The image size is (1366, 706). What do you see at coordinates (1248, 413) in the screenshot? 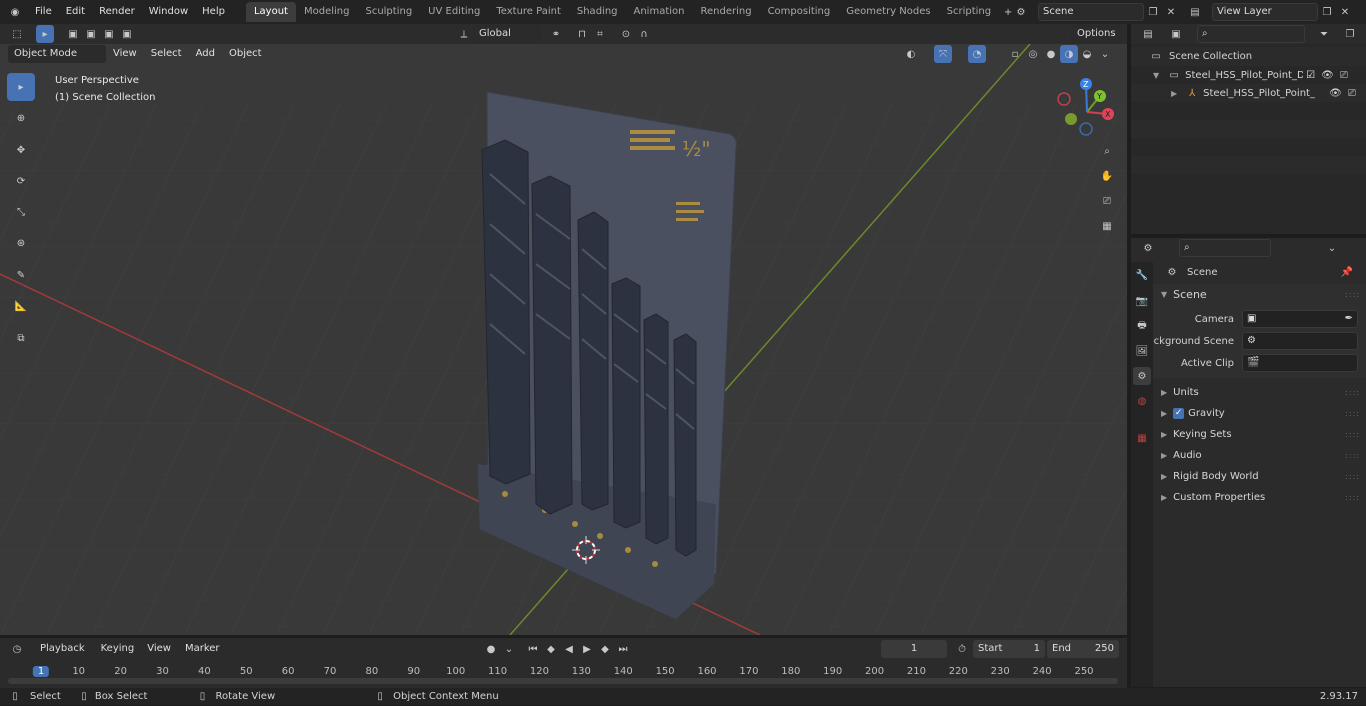
I see `panel-gravity: ▶ ✓ Gravity::::` at bounding box center [1248, 413].